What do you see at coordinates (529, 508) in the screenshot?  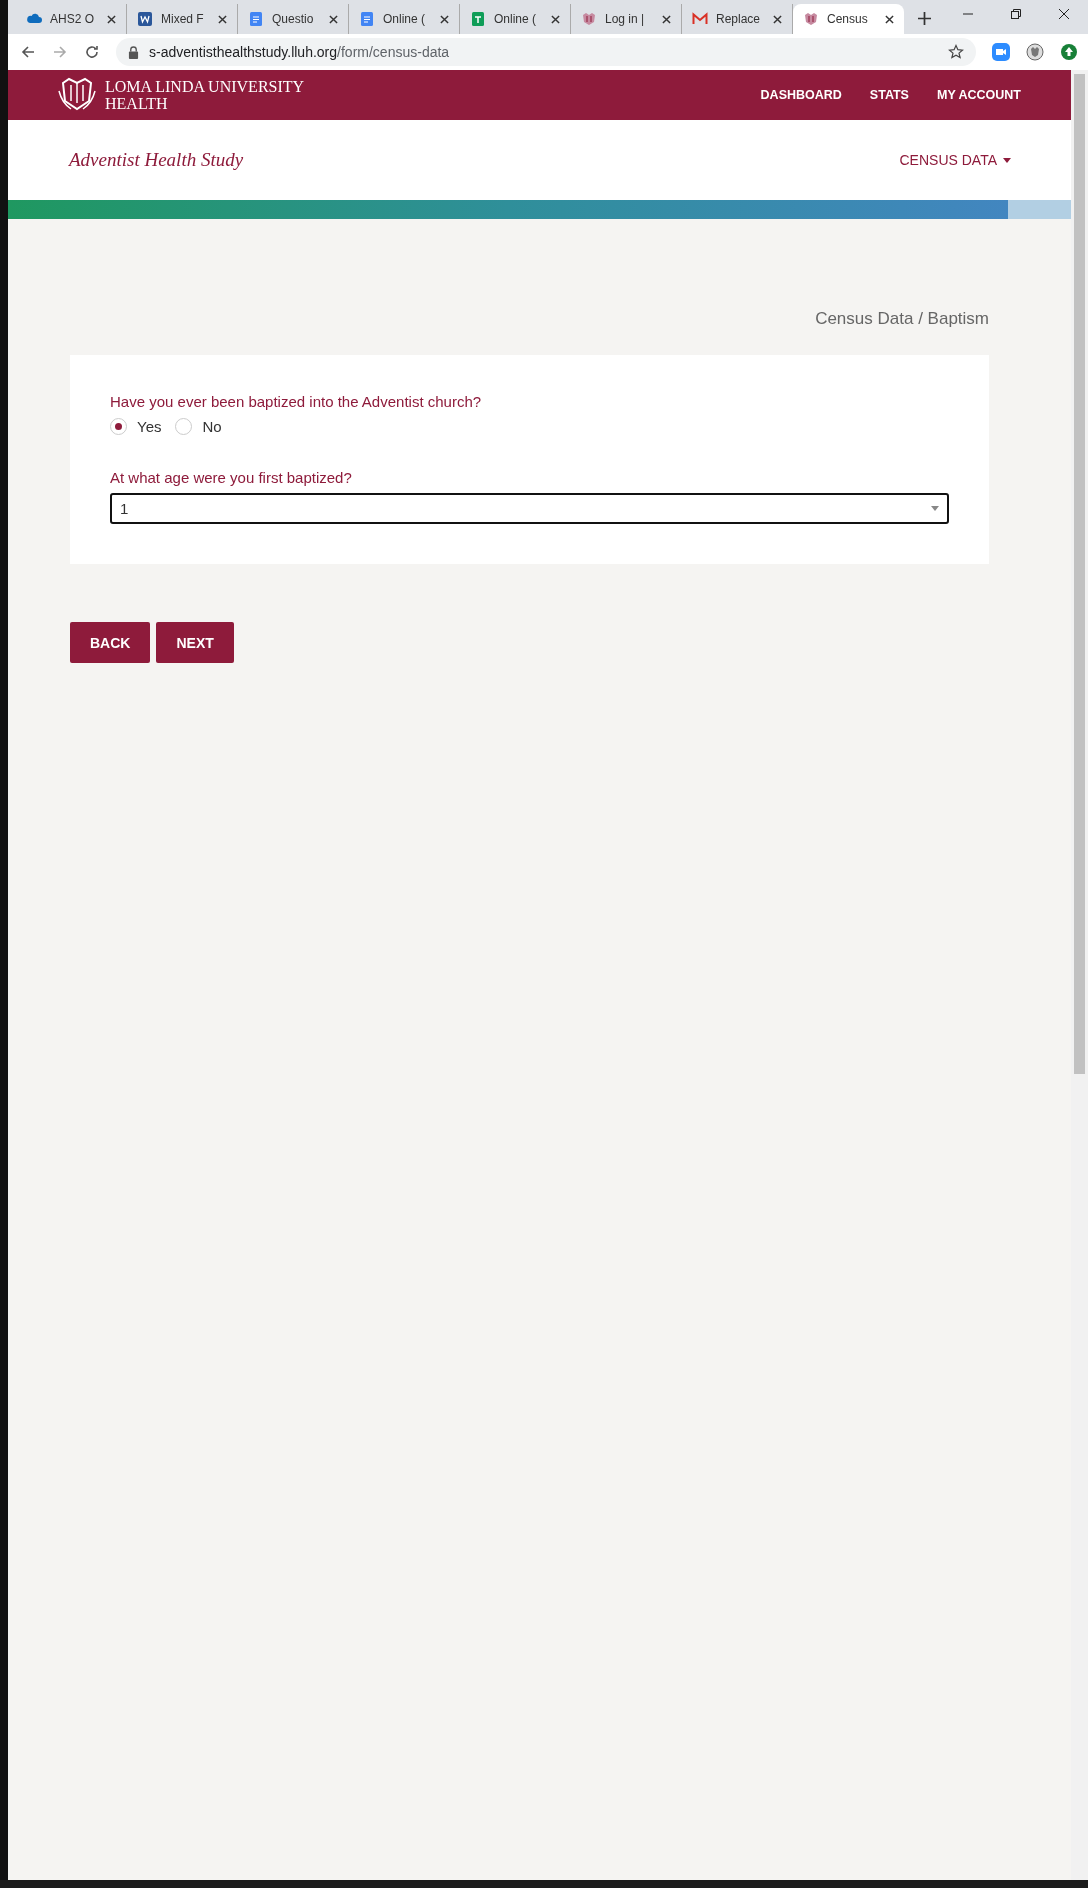 I see `age-dropdown: 1` at bounding box center [529, 508].